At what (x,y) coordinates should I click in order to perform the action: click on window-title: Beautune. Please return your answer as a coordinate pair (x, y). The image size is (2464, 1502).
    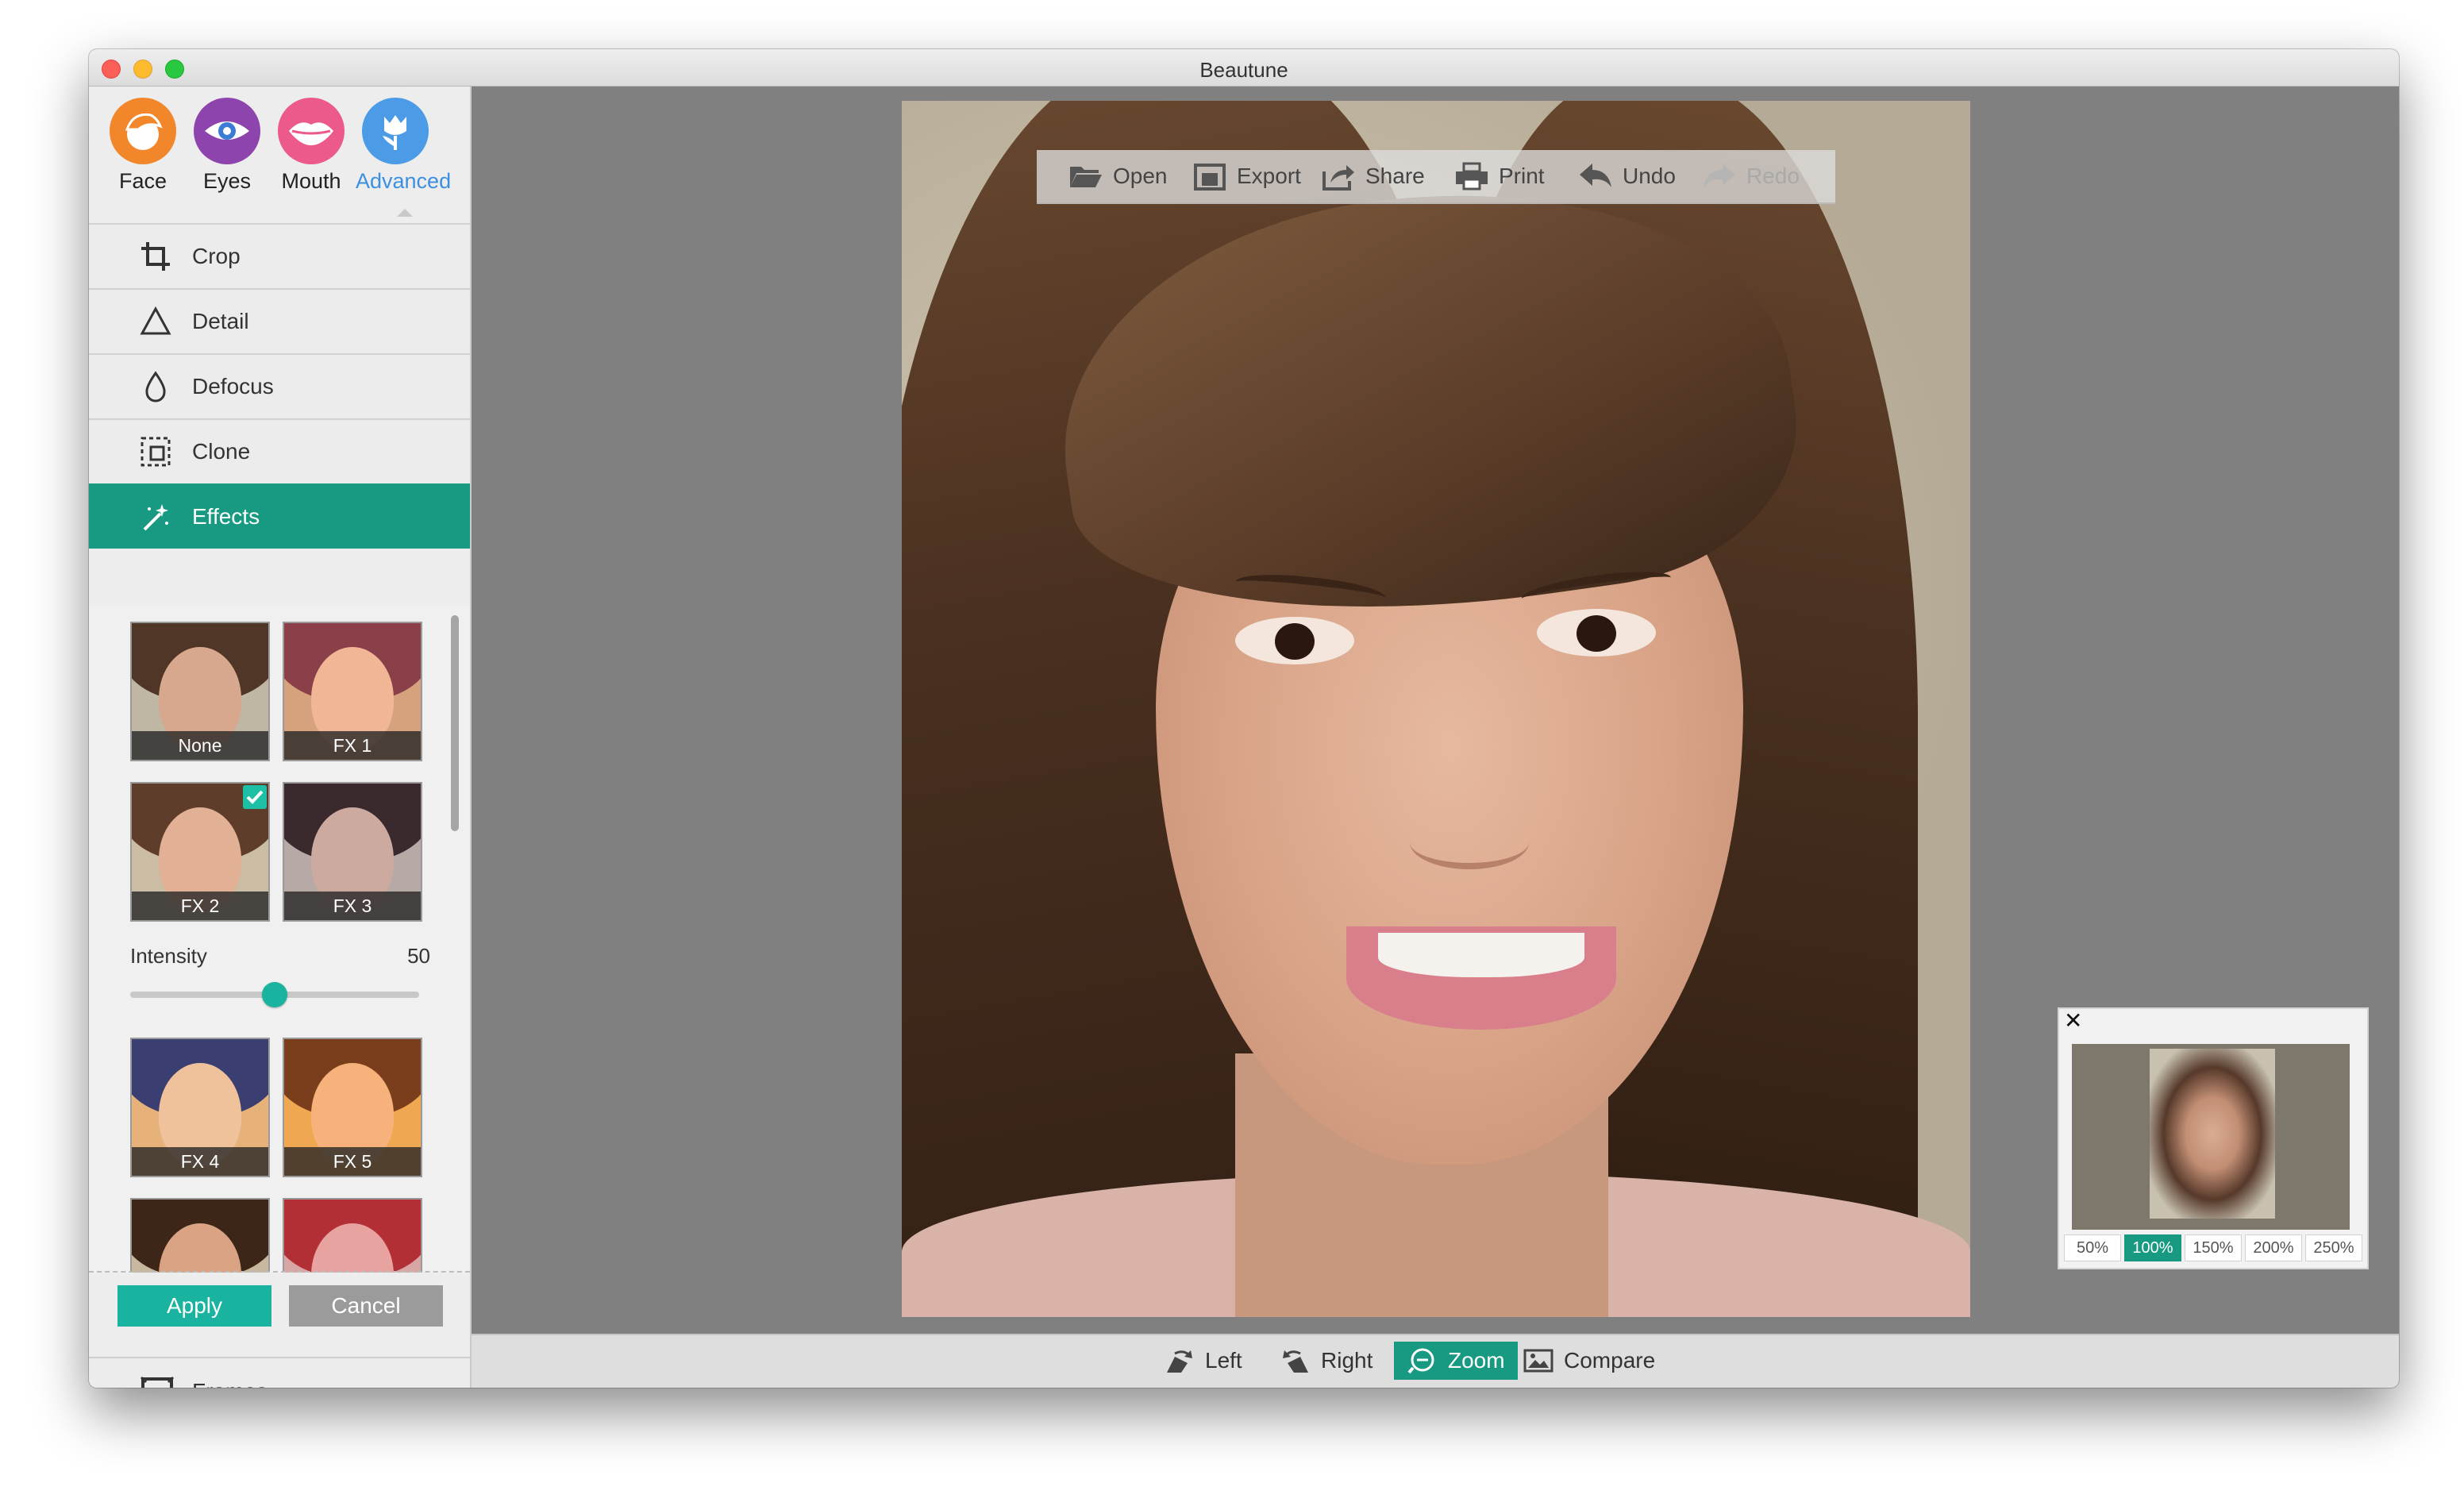
    Looking at the image, I should click on (1243, 70).